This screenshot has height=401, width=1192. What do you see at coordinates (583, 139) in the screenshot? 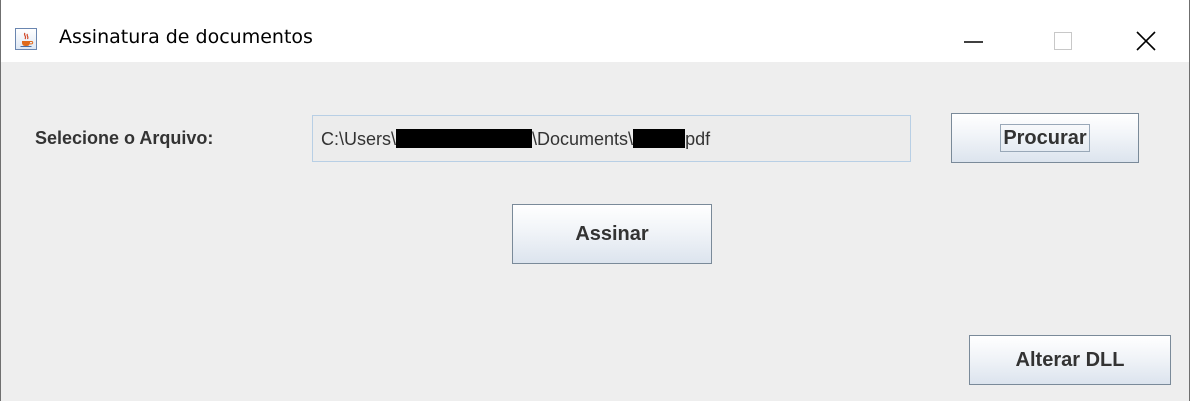
I see `path-middle: \Documents\` at bounding box center [583, 139].